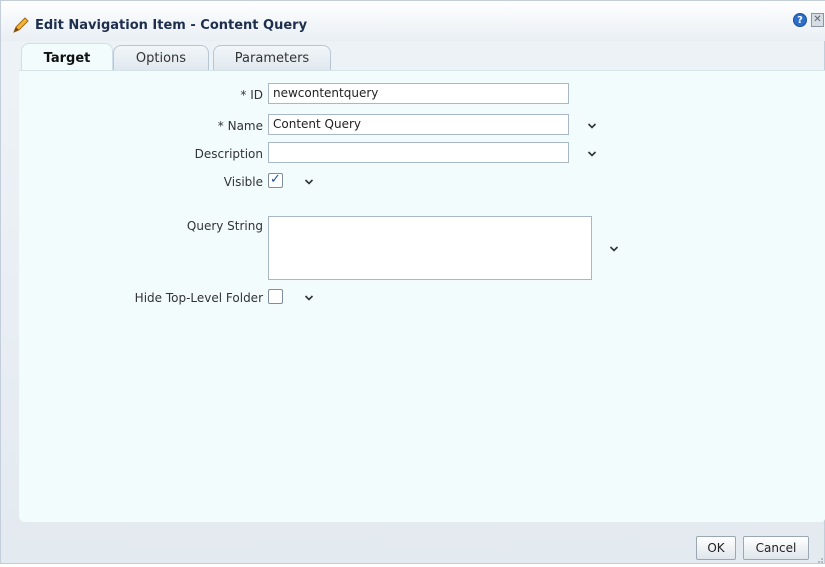  I want to click on name-field: Content Query, so click(418, 124).